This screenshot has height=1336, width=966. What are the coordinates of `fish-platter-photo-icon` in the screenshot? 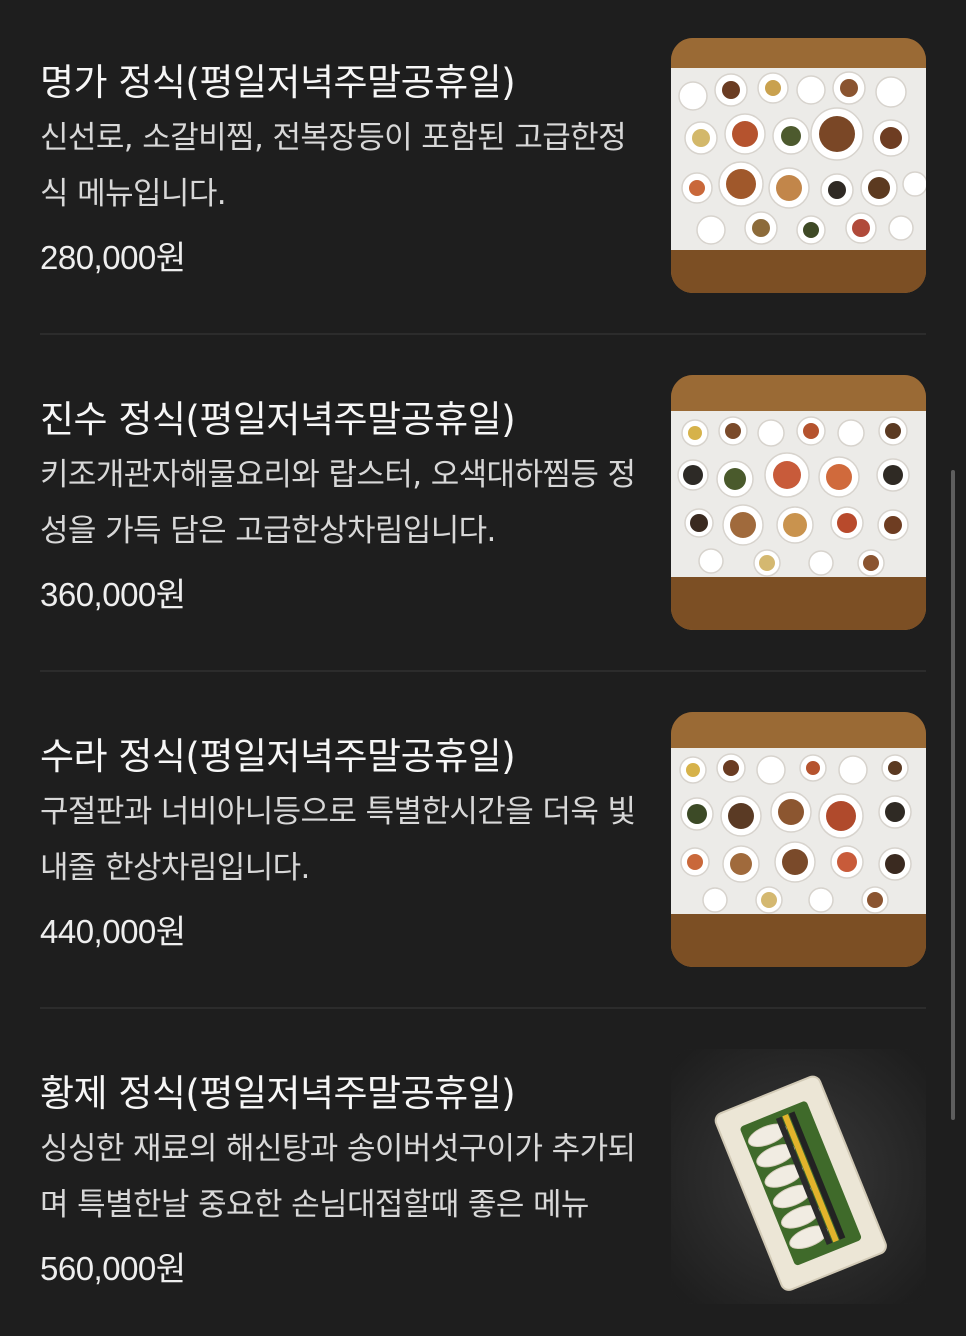 It's located at (798, 1176).